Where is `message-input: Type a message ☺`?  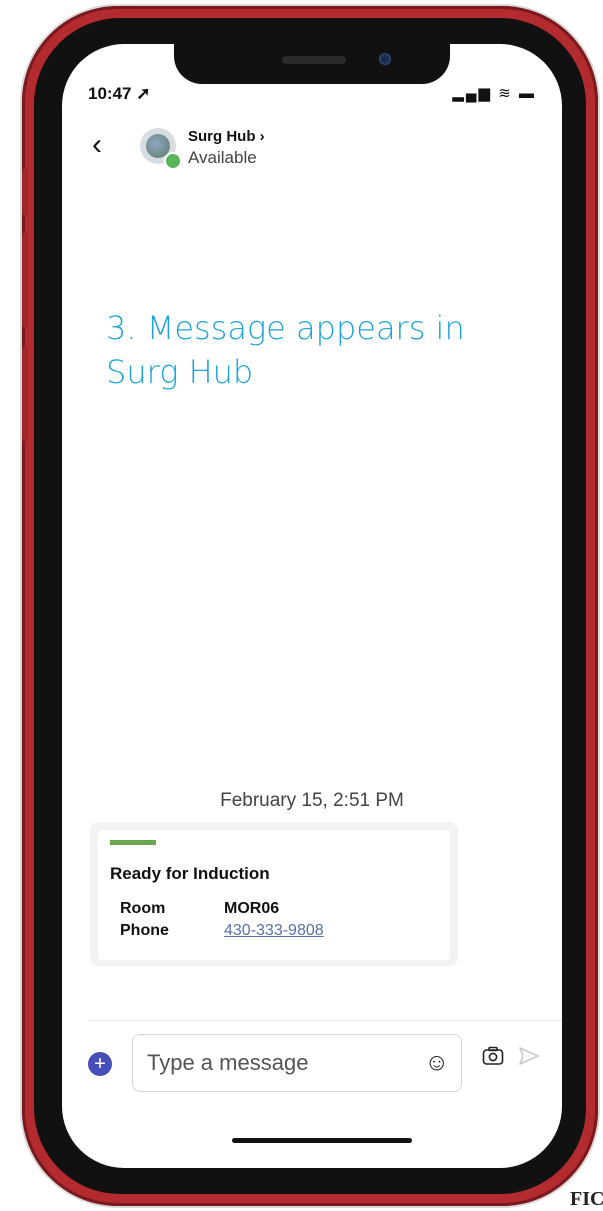 message-input: Type a message ☺ is located at coordinates (297, 1063).